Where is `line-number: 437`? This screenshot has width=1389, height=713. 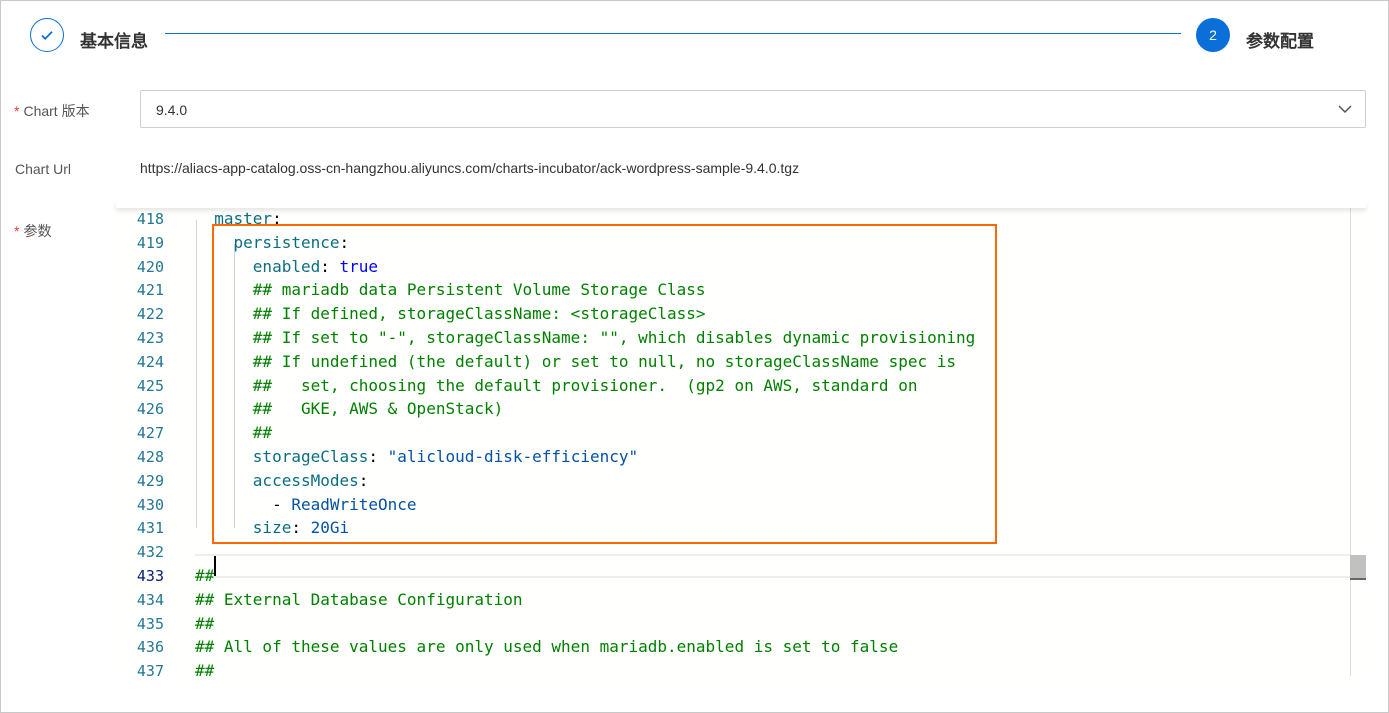
line-number: 437 is located at coordinates (150, 669).